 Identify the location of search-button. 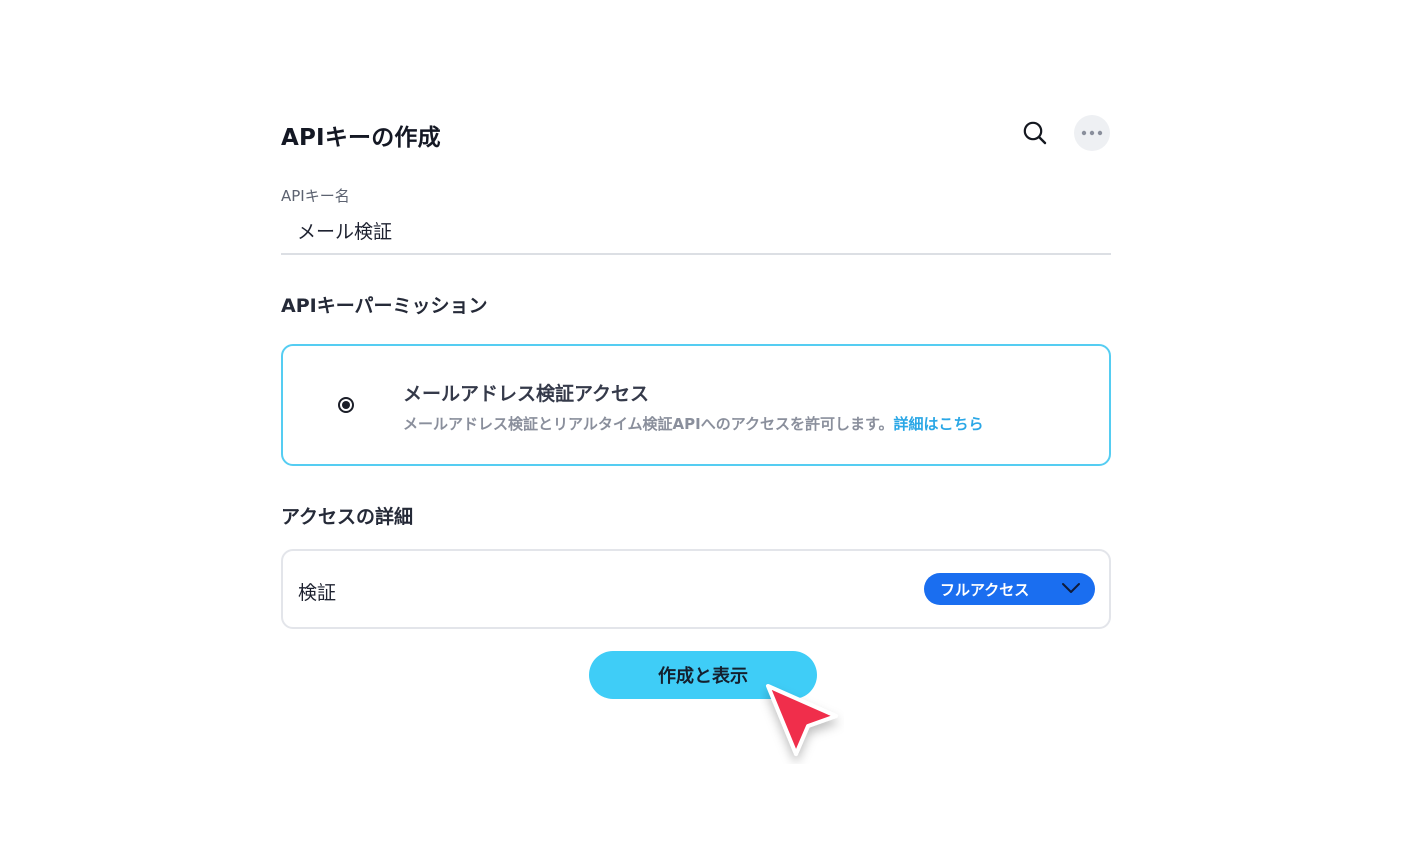
(1035, 133).